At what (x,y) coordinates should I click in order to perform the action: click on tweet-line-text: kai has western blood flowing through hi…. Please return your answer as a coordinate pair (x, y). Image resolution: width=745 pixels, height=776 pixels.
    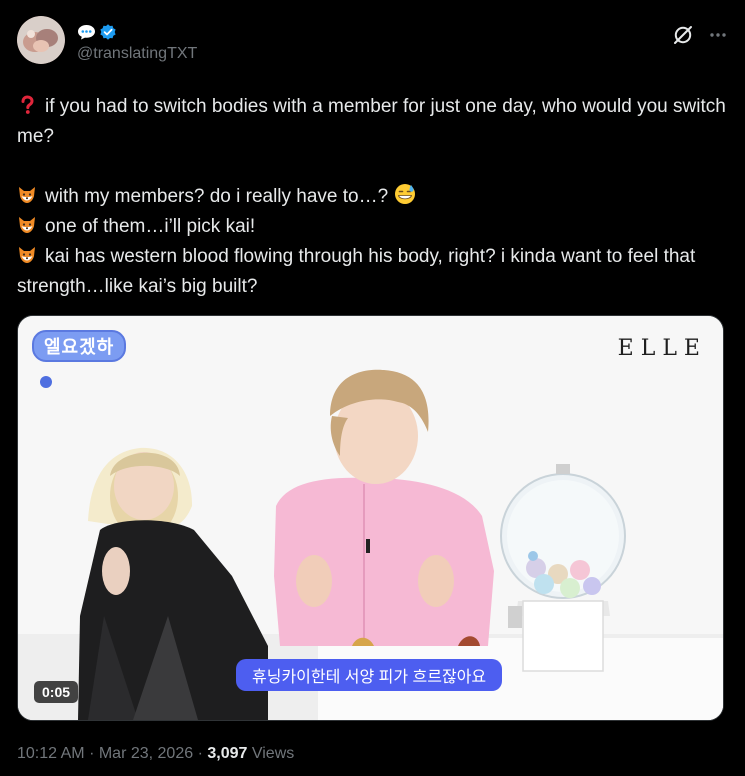
    Looking at the image, I should click on (356, 271).